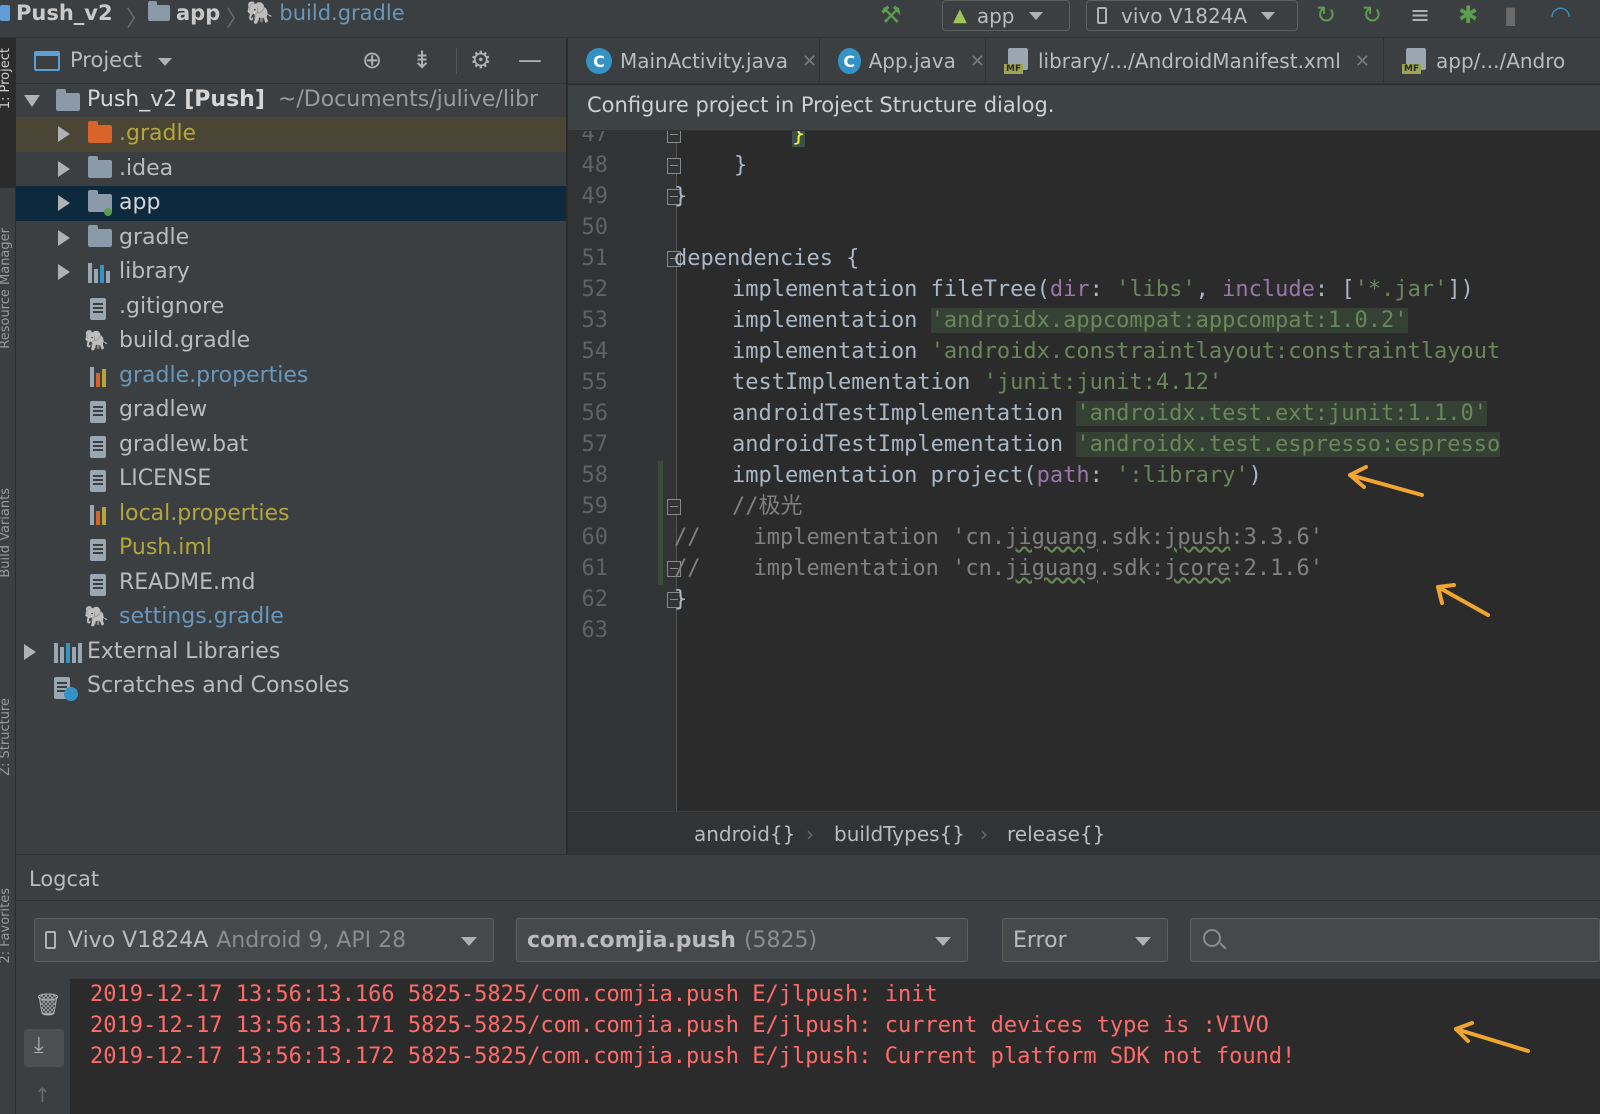 The width and height of the screenshot is (1600, 1114). Describe the element at coordinates (224, 99) in the screenshot. I see `root-module: [Push]` at that location.